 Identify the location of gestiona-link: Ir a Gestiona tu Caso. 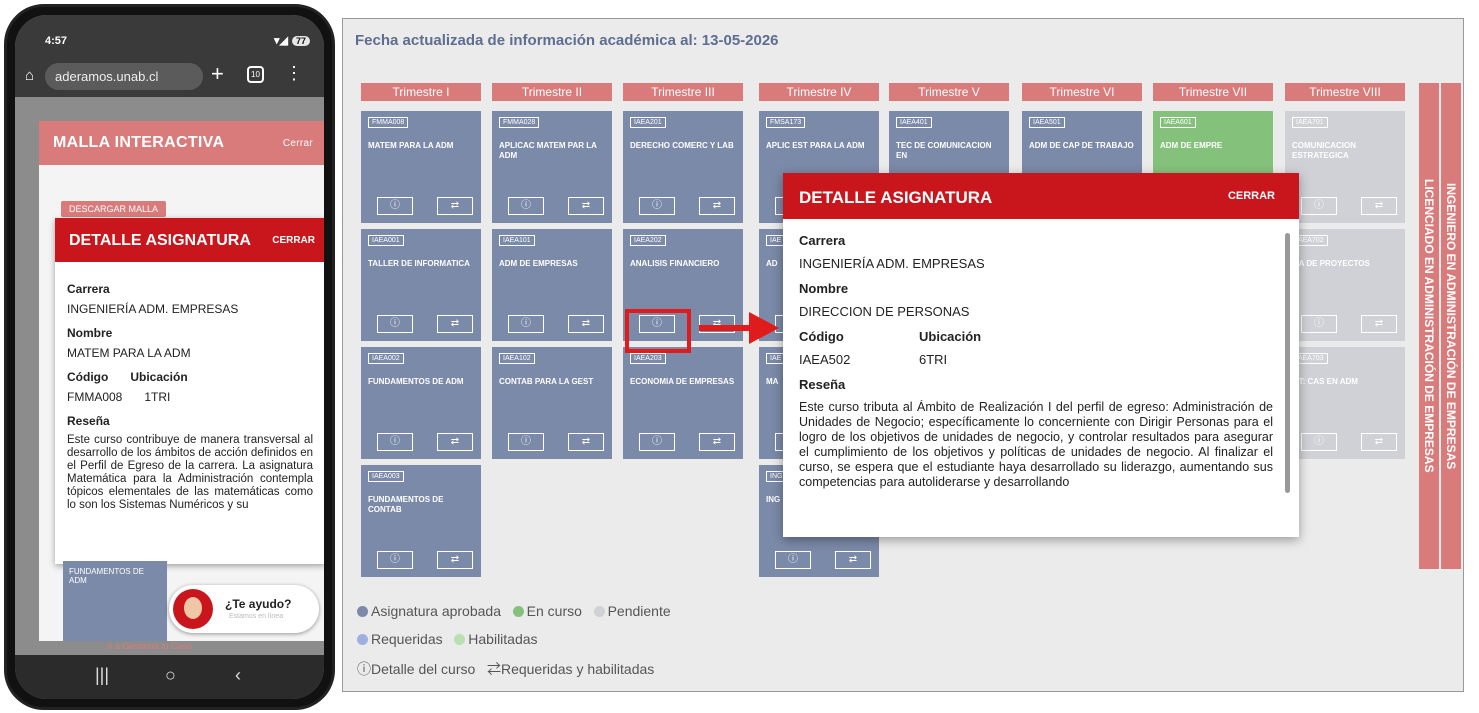
(149, 646).